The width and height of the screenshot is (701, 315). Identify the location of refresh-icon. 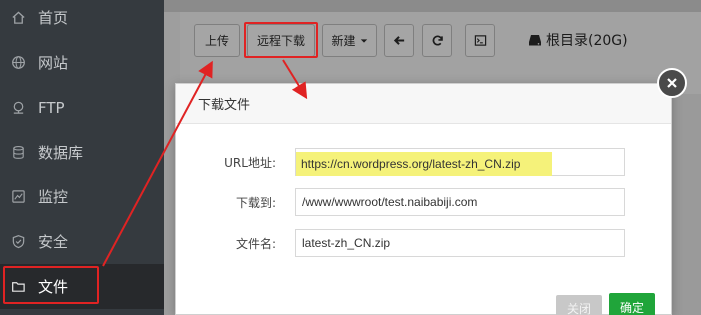
(437, 40).